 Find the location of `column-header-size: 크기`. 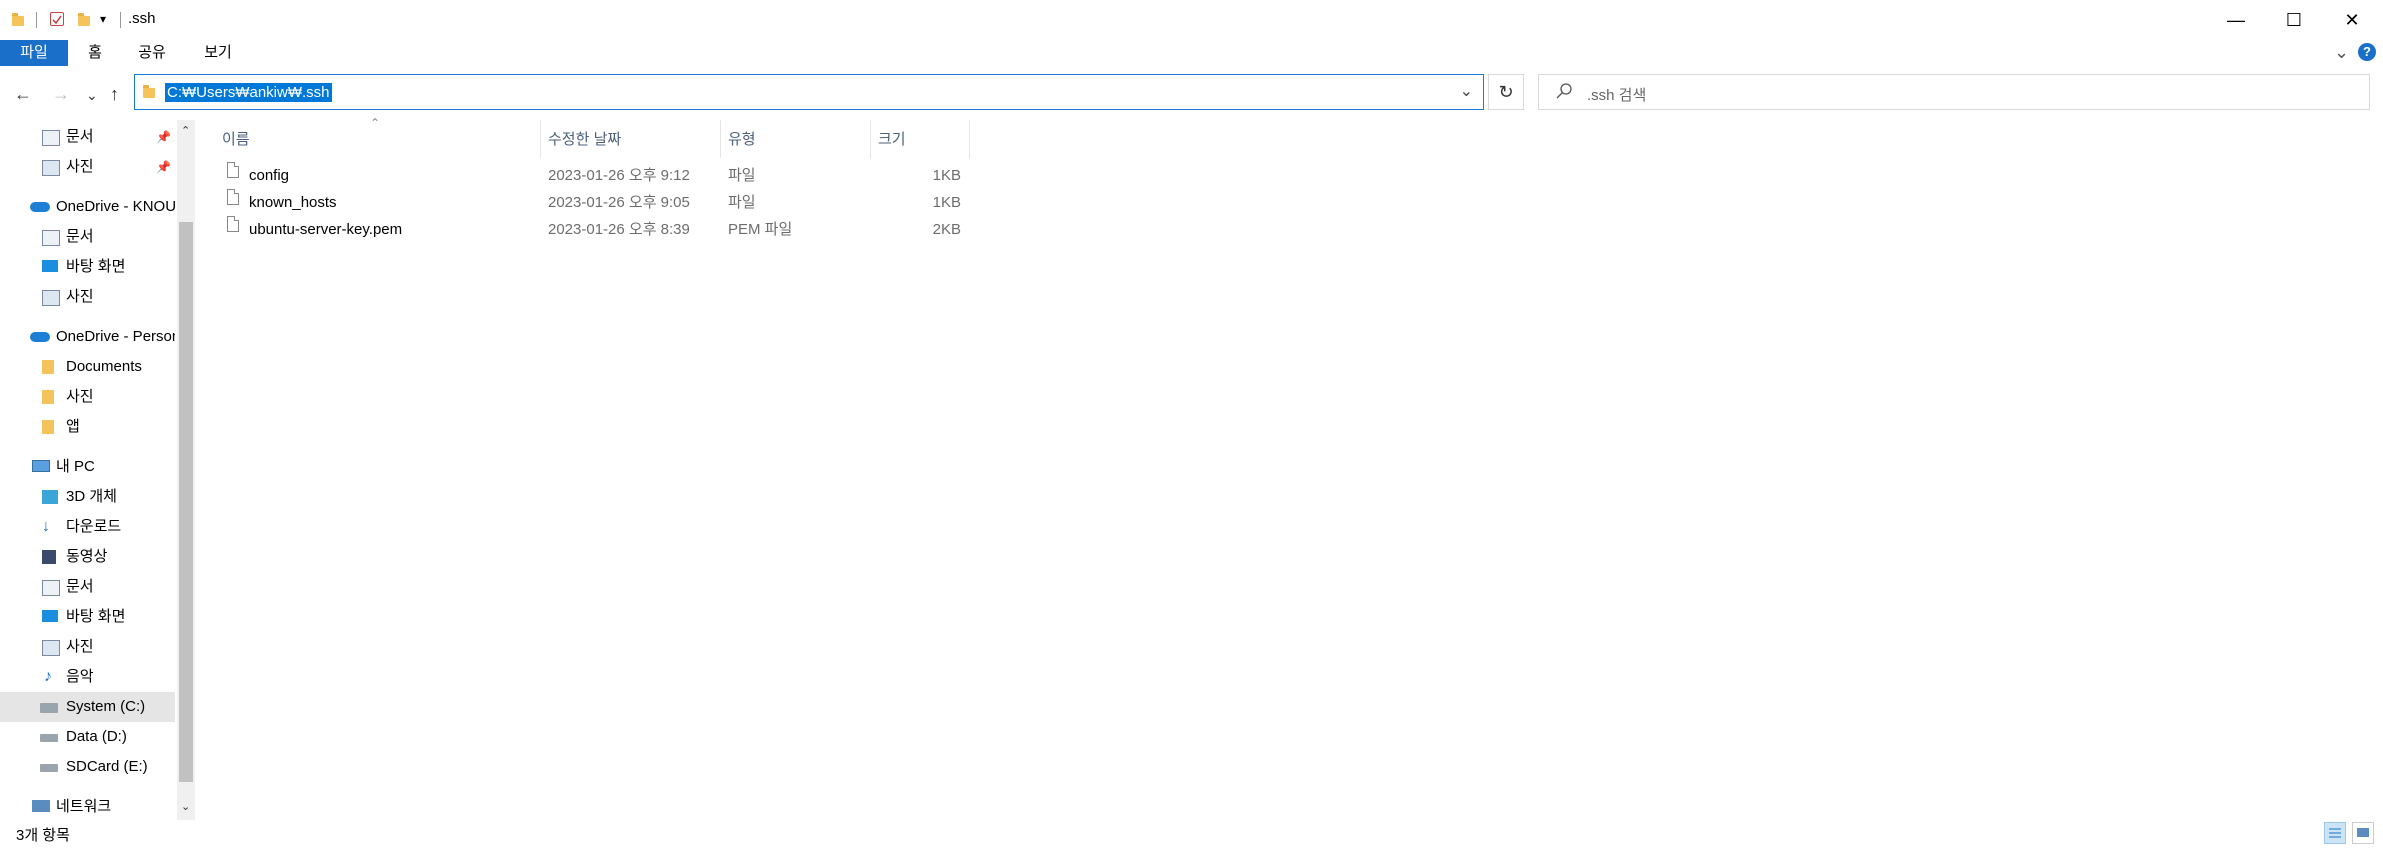

column-header-size: 크기 is located at coordinates (892, 140).